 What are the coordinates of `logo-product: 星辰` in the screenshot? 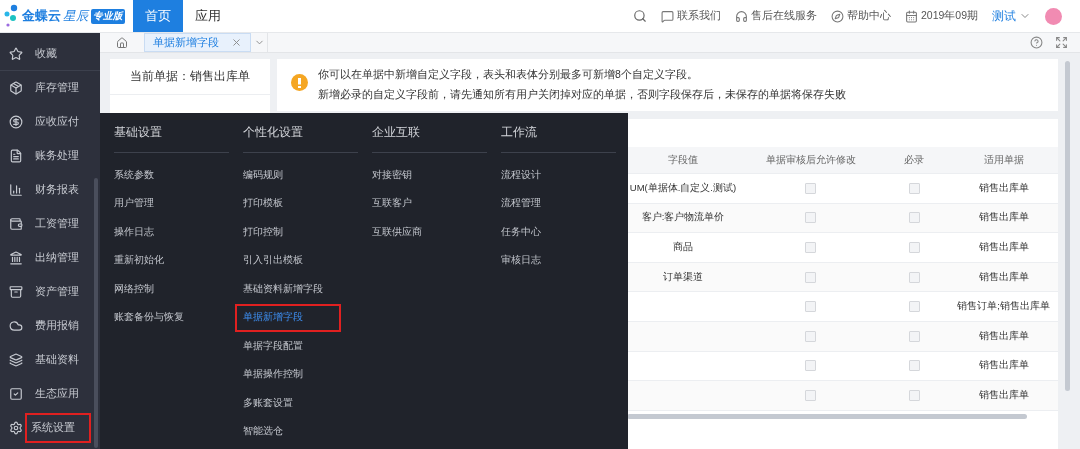 It's located at (76, 16).